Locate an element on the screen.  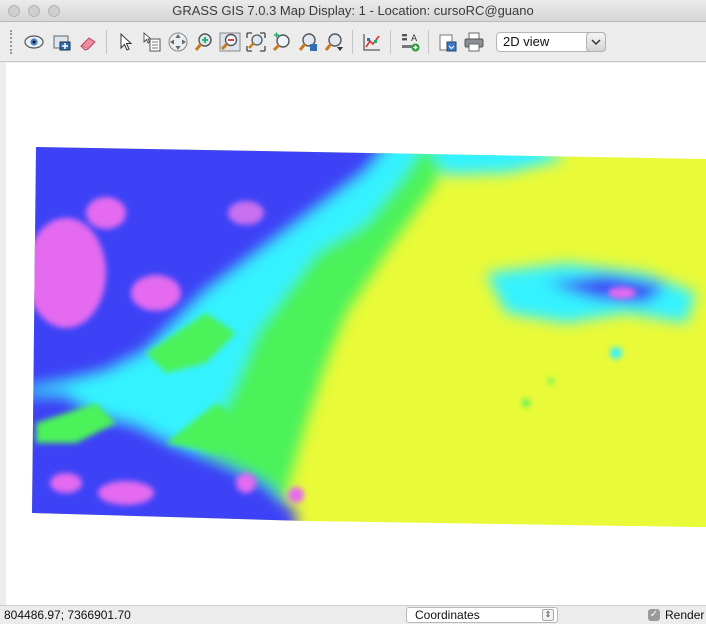
zoom-menu-icon is located at coordinates (334, 42).